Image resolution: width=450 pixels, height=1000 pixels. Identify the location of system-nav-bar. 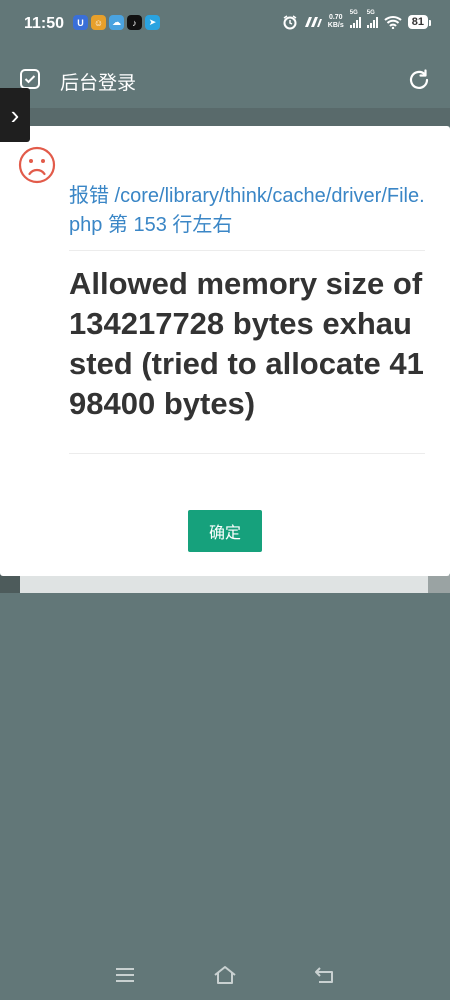
(225, 975).